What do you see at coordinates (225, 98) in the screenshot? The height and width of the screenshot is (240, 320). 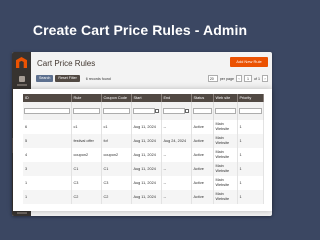 I see `column-header-website: Web site` at bounding box center [225, 98].